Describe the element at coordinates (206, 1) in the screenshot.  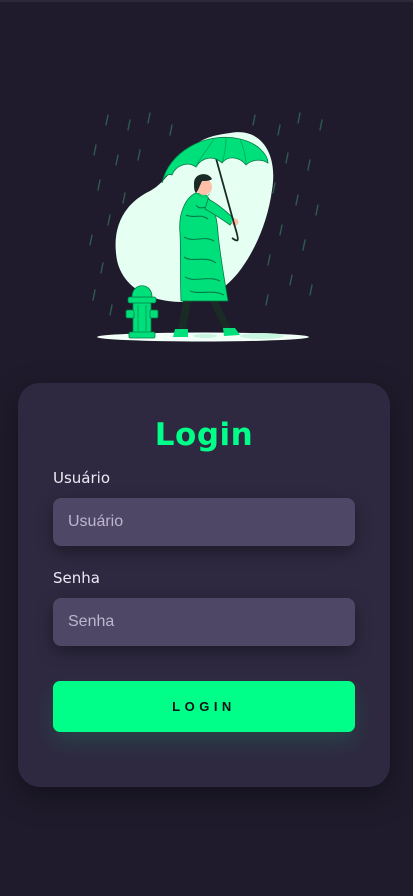
I see `window-top-edge` at that location.